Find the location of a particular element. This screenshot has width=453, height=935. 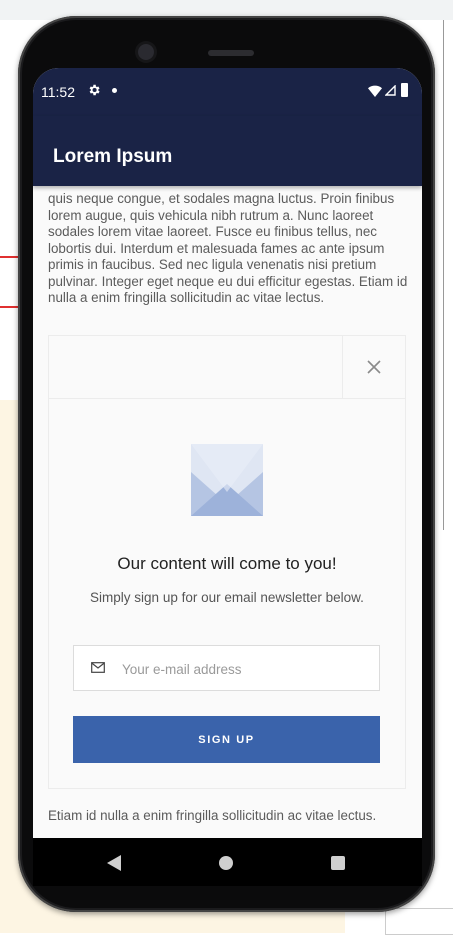

gear-icon is located at coordinates (94, 90).